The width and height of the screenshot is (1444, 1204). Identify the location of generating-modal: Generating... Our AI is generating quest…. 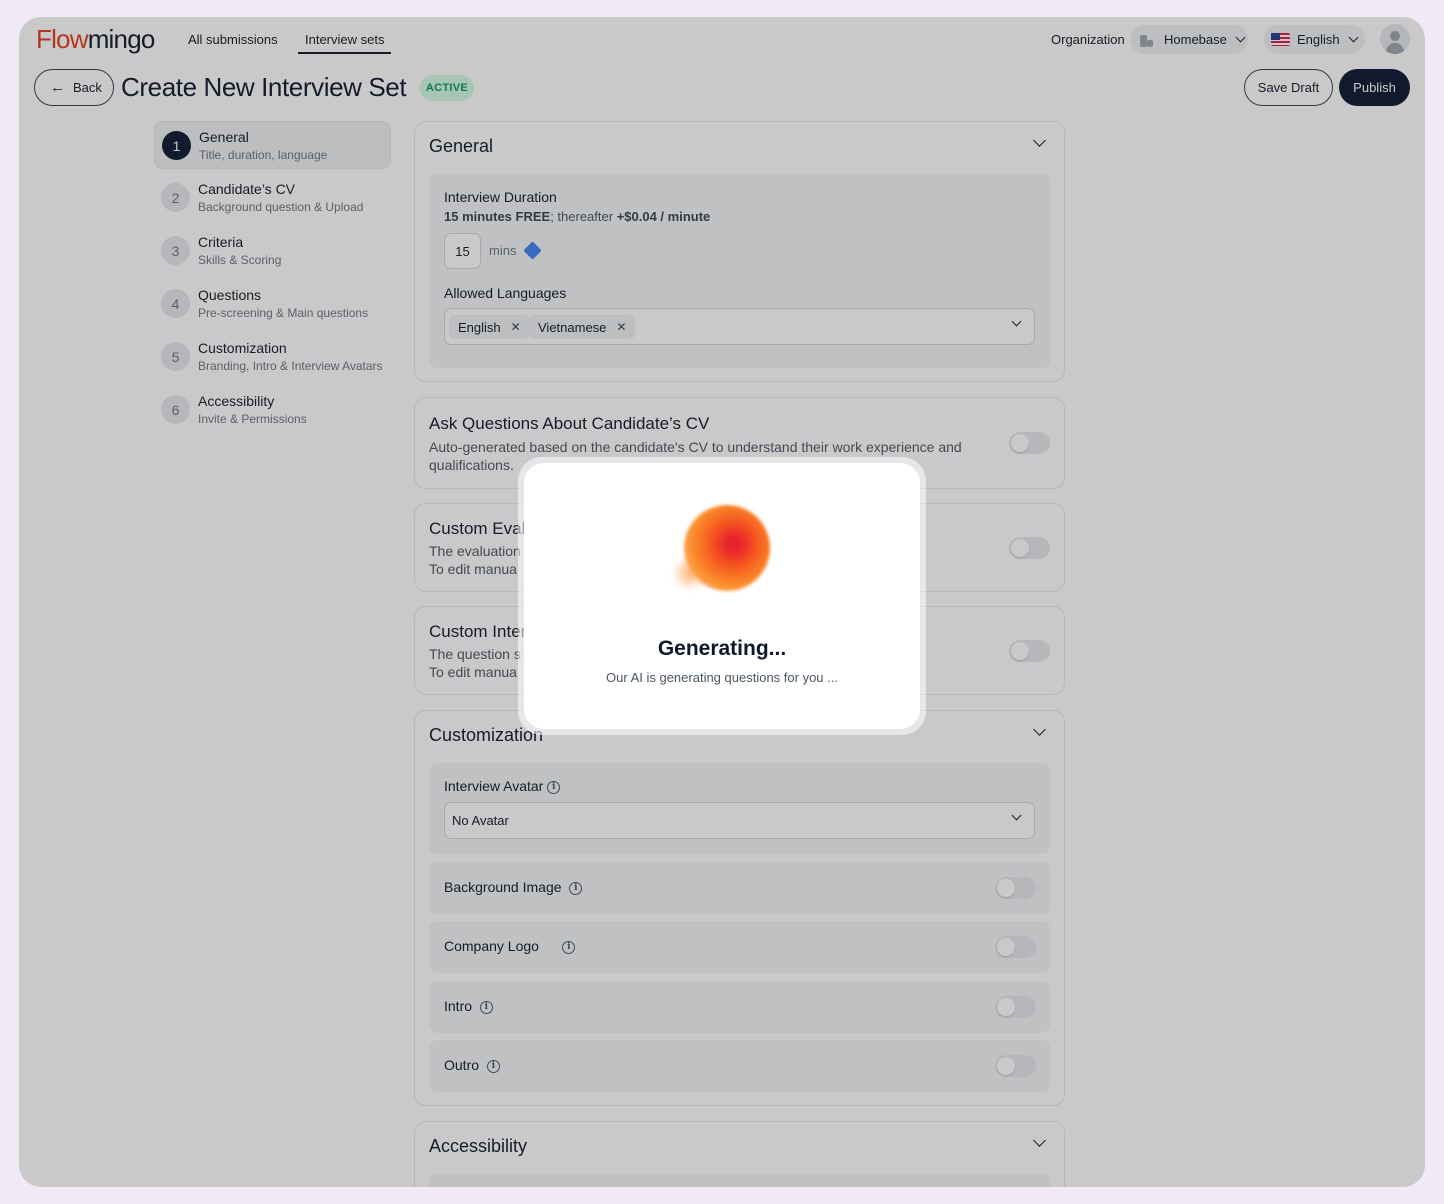
(722, 596).